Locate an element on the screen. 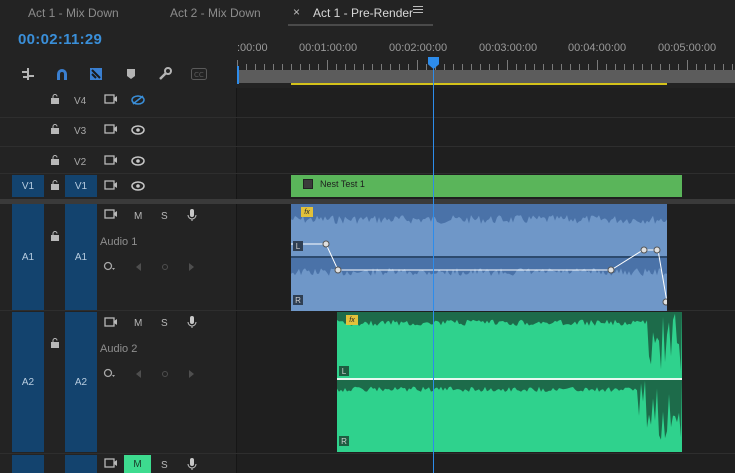  svg-text: CC is located at coordinates (199, 75).